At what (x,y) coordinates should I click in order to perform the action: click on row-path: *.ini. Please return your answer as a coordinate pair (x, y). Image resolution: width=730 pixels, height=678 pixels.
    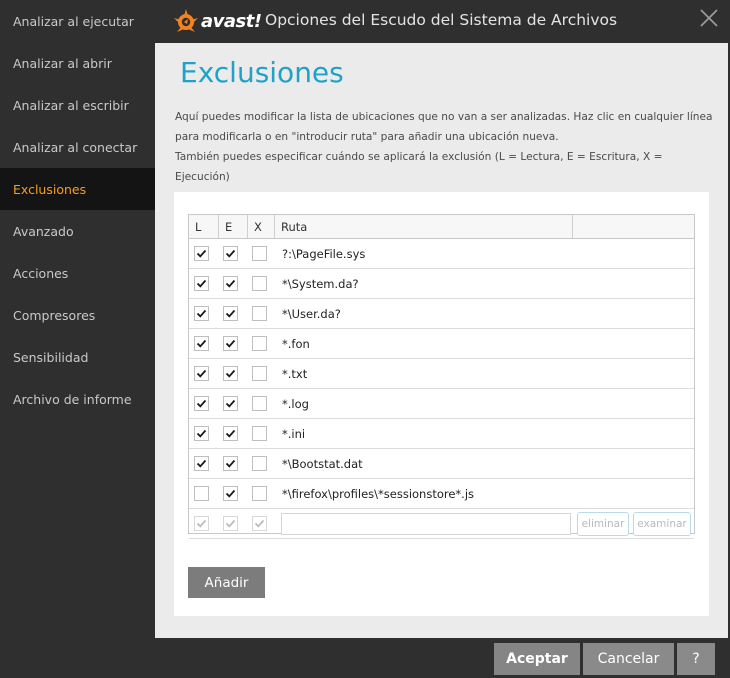
    Looking at the image, I should click on (293, 434).